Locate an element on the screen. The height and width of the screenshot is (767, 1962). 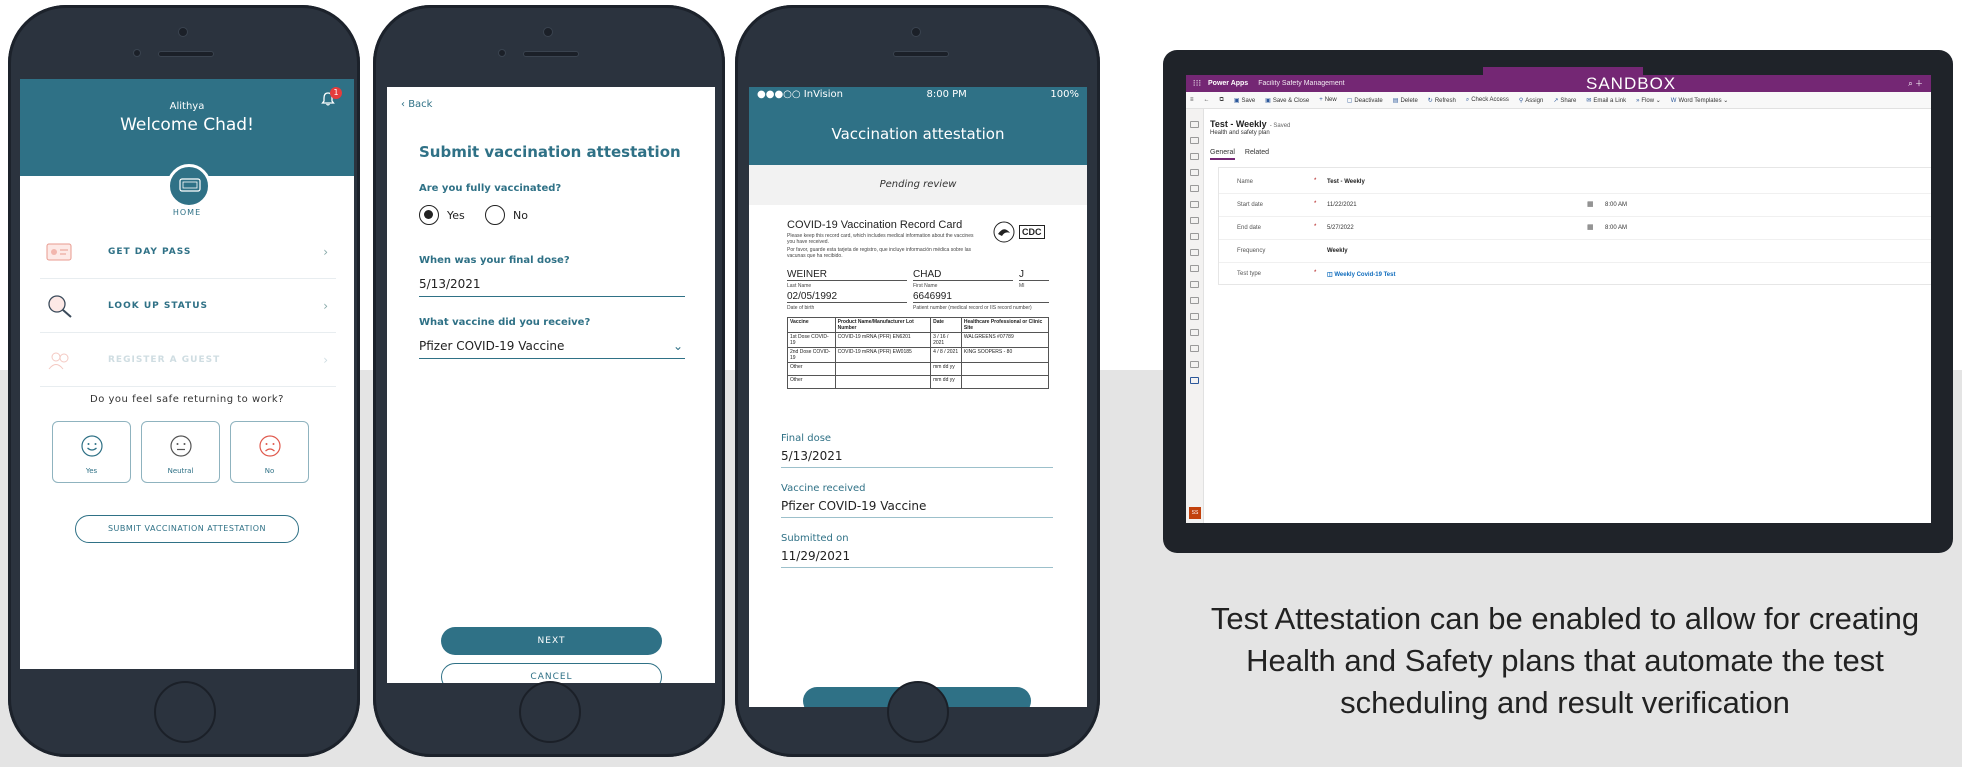
happy-face-icon is located at coordinates (91, 446).